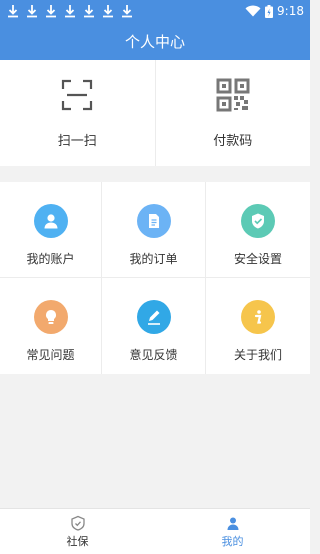 Image resolution: width=320 pixels, height=554 pixels. Describe the element at coordinates (290, 11) in the screenshot. I see `status-time: 9:18` at that location.